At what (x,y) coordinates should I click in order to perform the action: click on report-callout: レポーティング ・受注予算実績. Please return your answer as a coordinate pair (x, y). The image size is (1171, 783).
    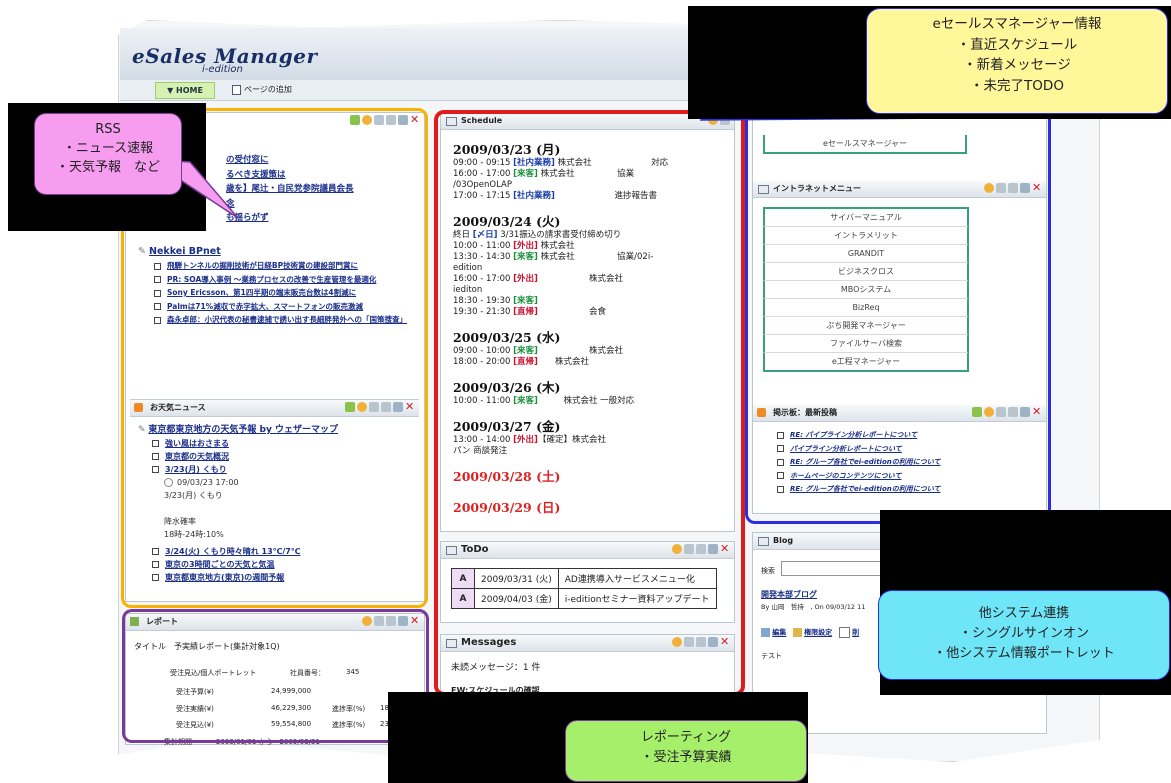
    Looking at the image, I should click on (686, 751).